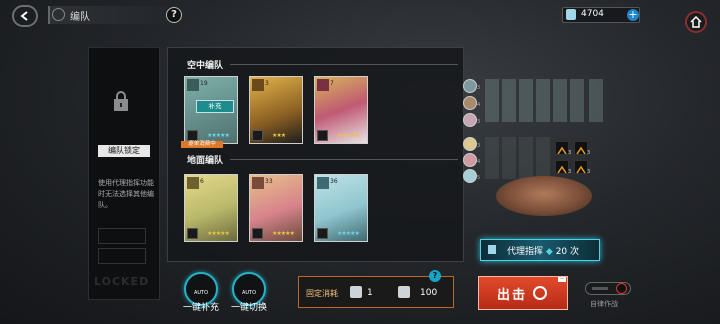 The width and height of the screenshot is (720, 324). What do you see at coordinates (604, 304) in the screenshot?
I see `auto-battle-label: 自律作战` at bounding box center [604, 304].